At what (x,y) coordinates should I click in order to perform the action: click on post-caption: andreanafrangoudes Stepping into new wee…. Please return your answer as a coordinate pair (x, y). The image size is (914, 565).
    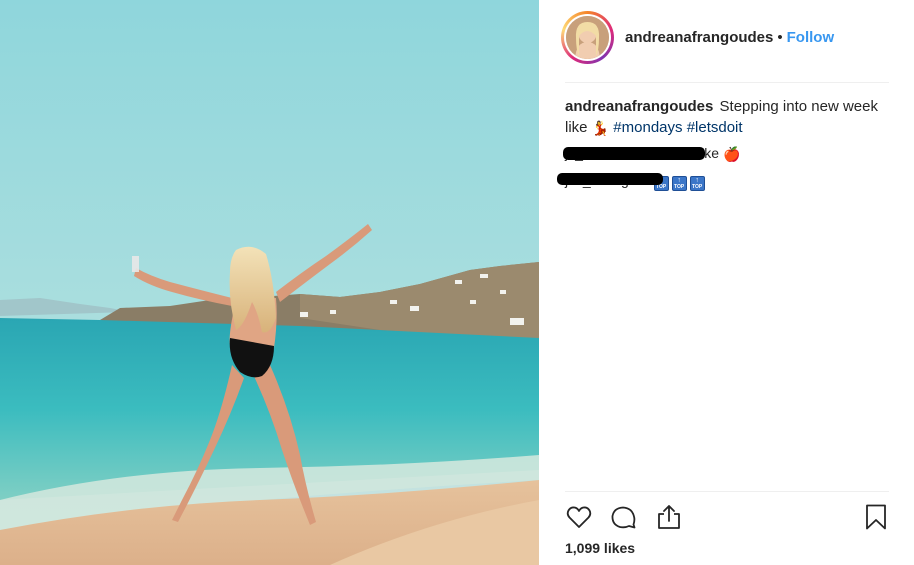
    Looking at the image, I should click on (730, 117).